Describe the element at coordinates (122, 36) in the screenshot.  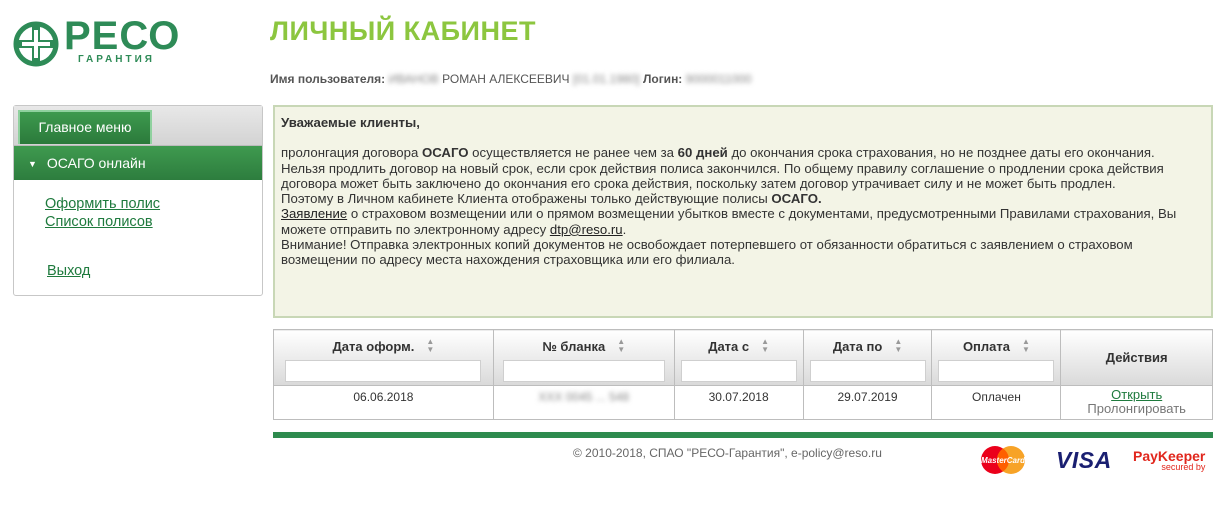
I see `logo-wordmark: РЕСО` at that location.